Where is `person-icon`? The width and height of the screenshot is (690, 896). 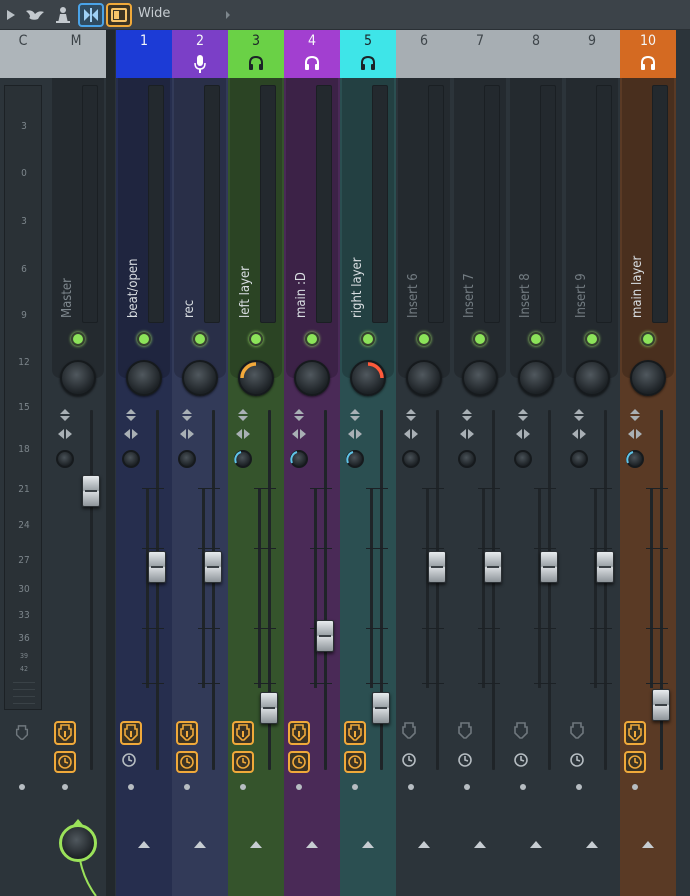
person-icon is located at coordinates (63, 15).